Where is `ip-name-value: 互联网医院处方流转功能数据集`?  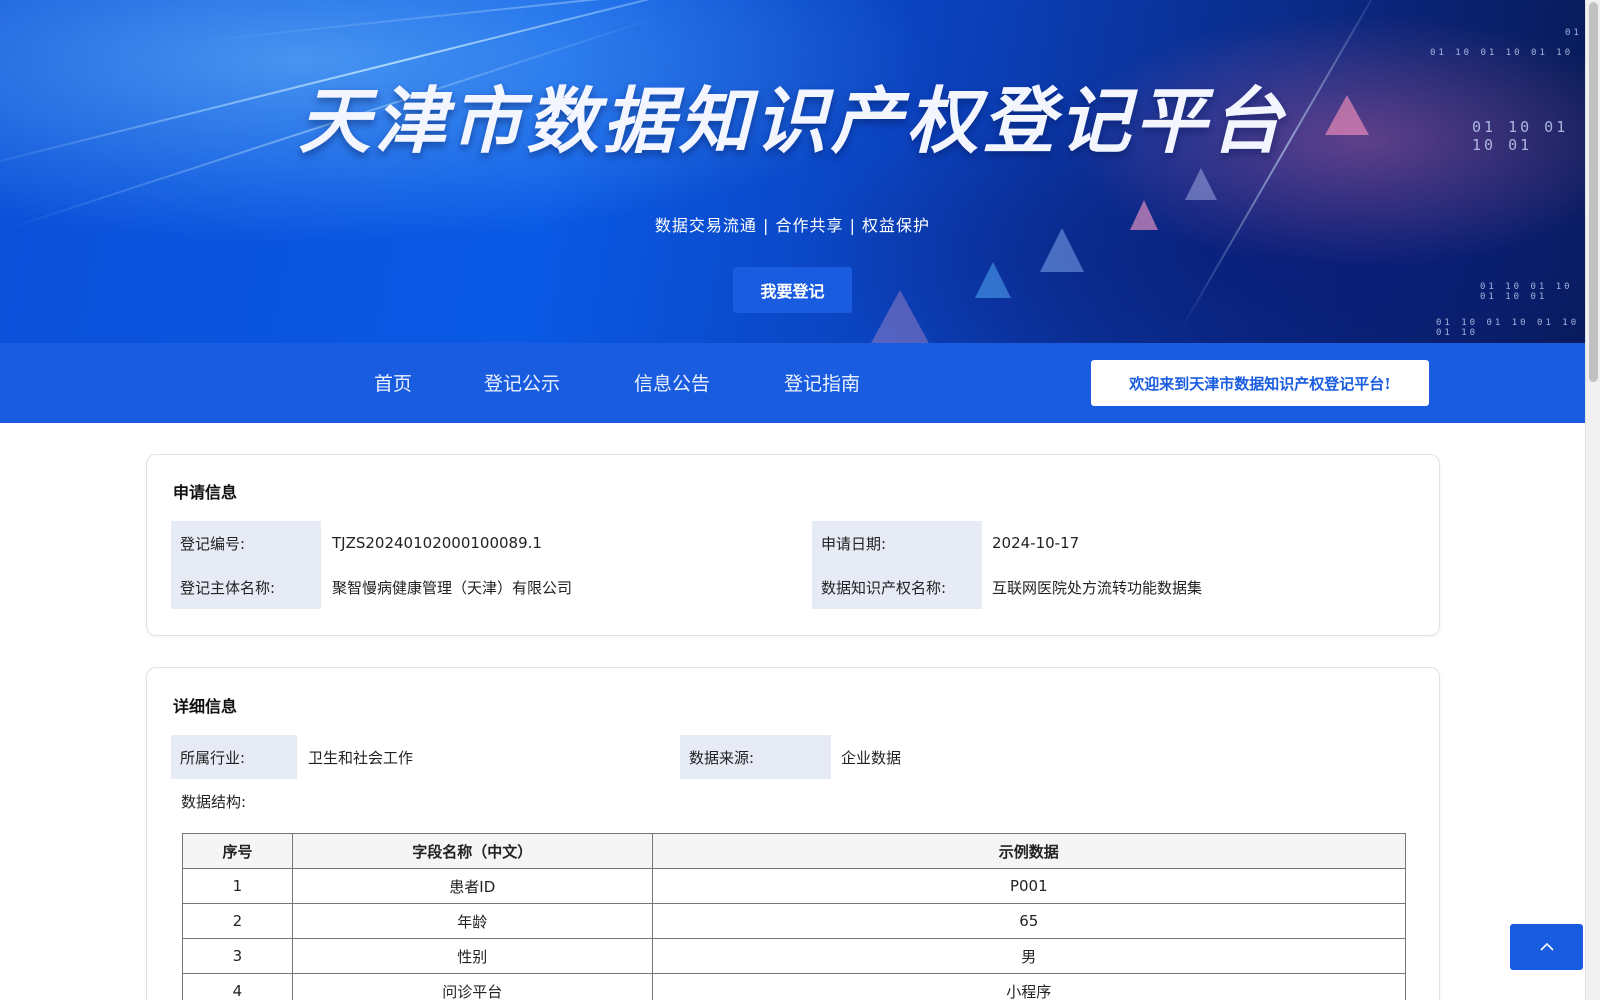 ip-name-value: 互联网医院处方流转功能数据集 is located at coordinates (1097, 587).